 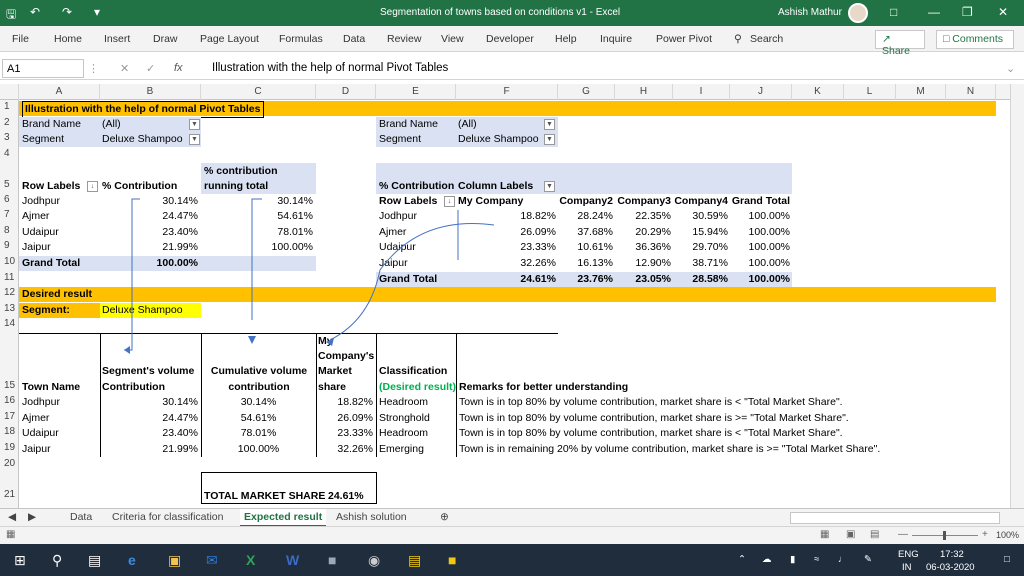 I want to click on wifi-icon: ≈, so click(x=816, y=559).